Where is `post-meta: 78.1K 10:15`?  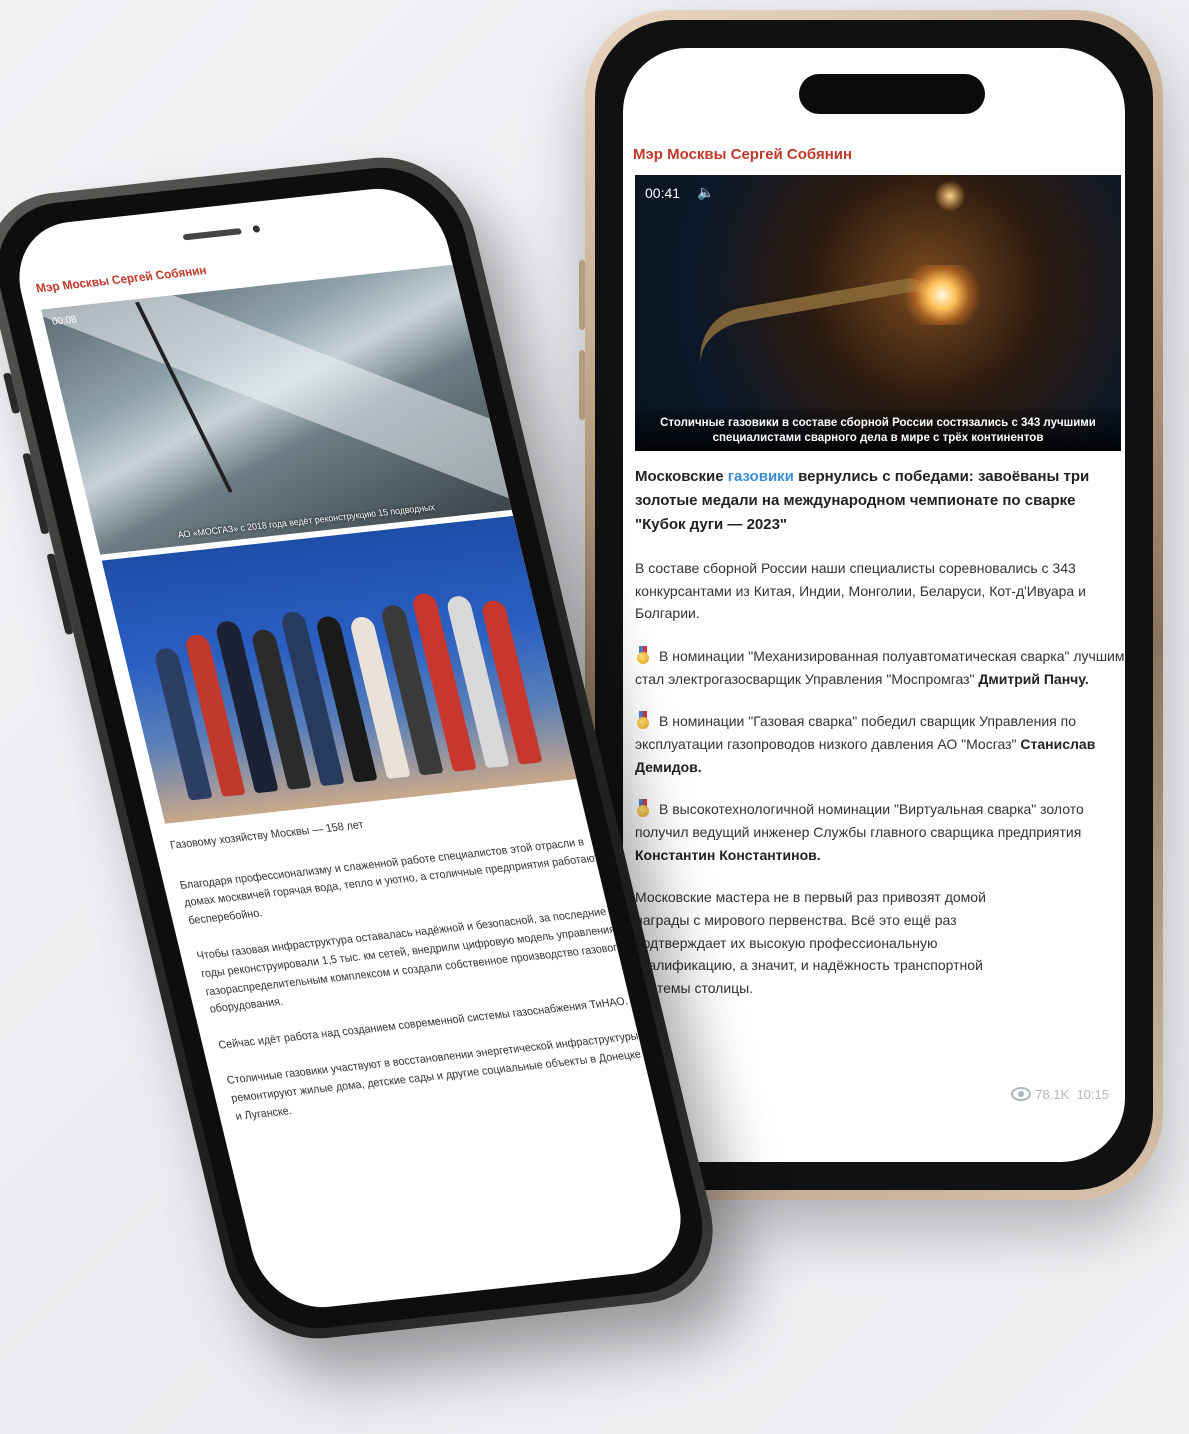 post-meta: 78.1K 10:15 is located at coordinates (1060, 1094).